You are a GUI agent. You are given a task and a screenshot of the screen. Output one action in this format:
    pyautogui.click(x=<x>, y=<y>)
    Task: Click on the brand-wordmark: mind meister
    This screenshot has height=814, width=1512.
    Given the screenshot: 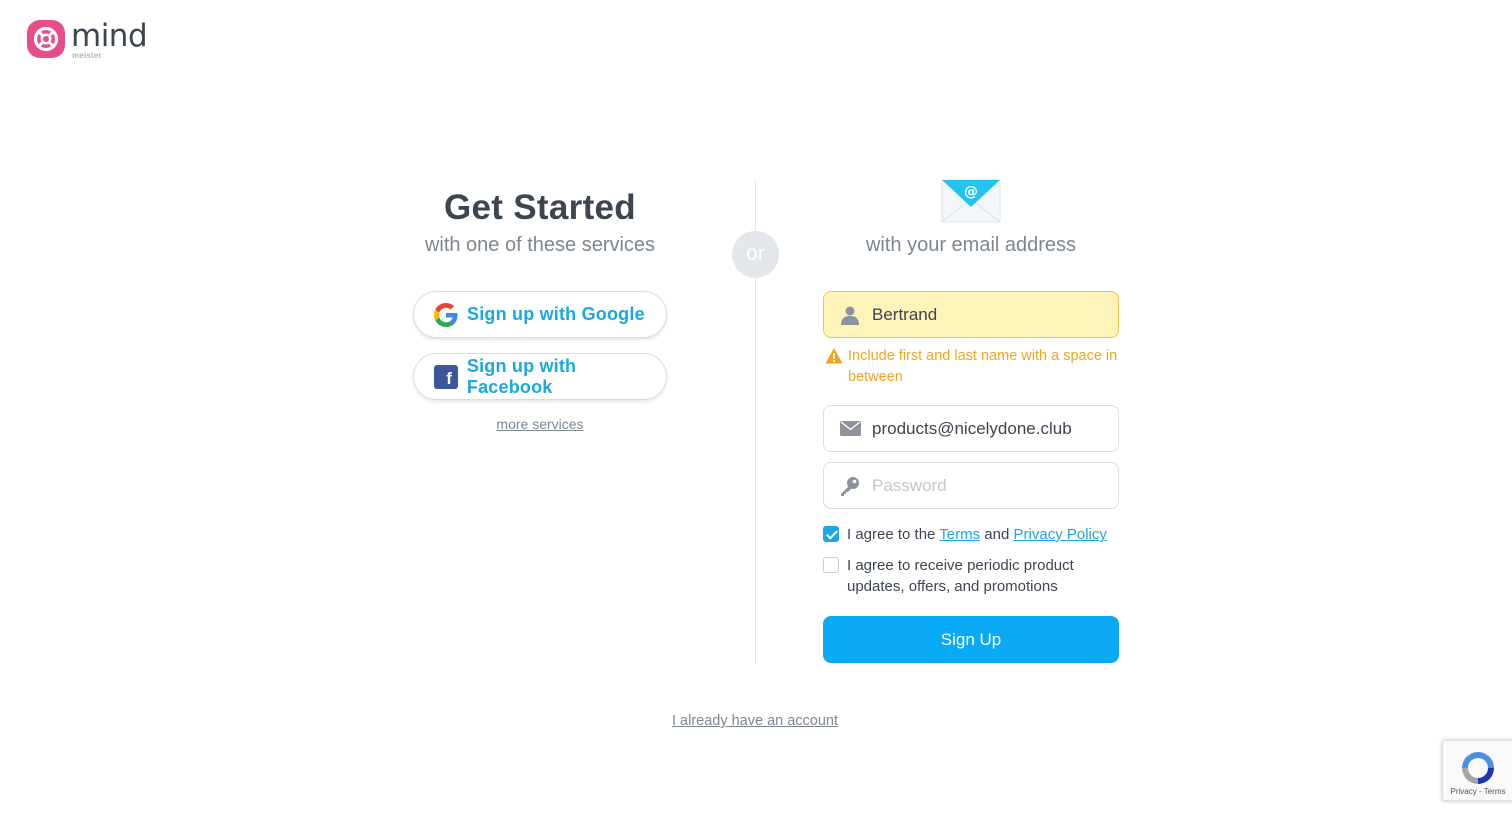 What is the action you would take?
    pyautogui.click(x=109, y=40)
    